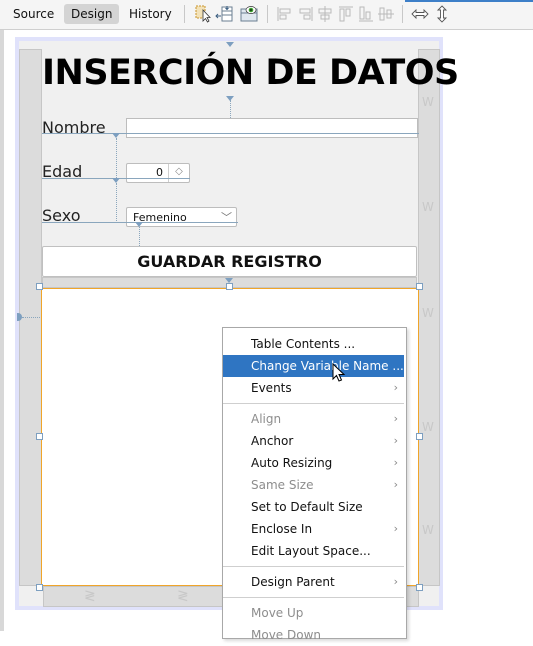 This screenshot has height=646, width=533. Describe the element at coordinates (229, 286) in the screenshot. I see `resize-handle-n` at that location.